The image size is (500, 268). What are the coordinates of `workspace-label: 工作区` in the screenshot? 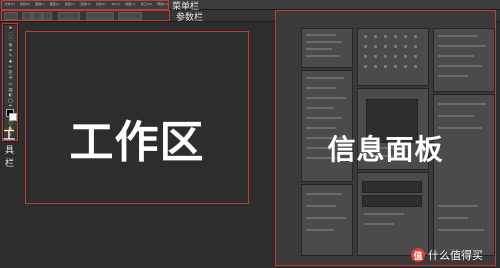 It's located at (137, 142).